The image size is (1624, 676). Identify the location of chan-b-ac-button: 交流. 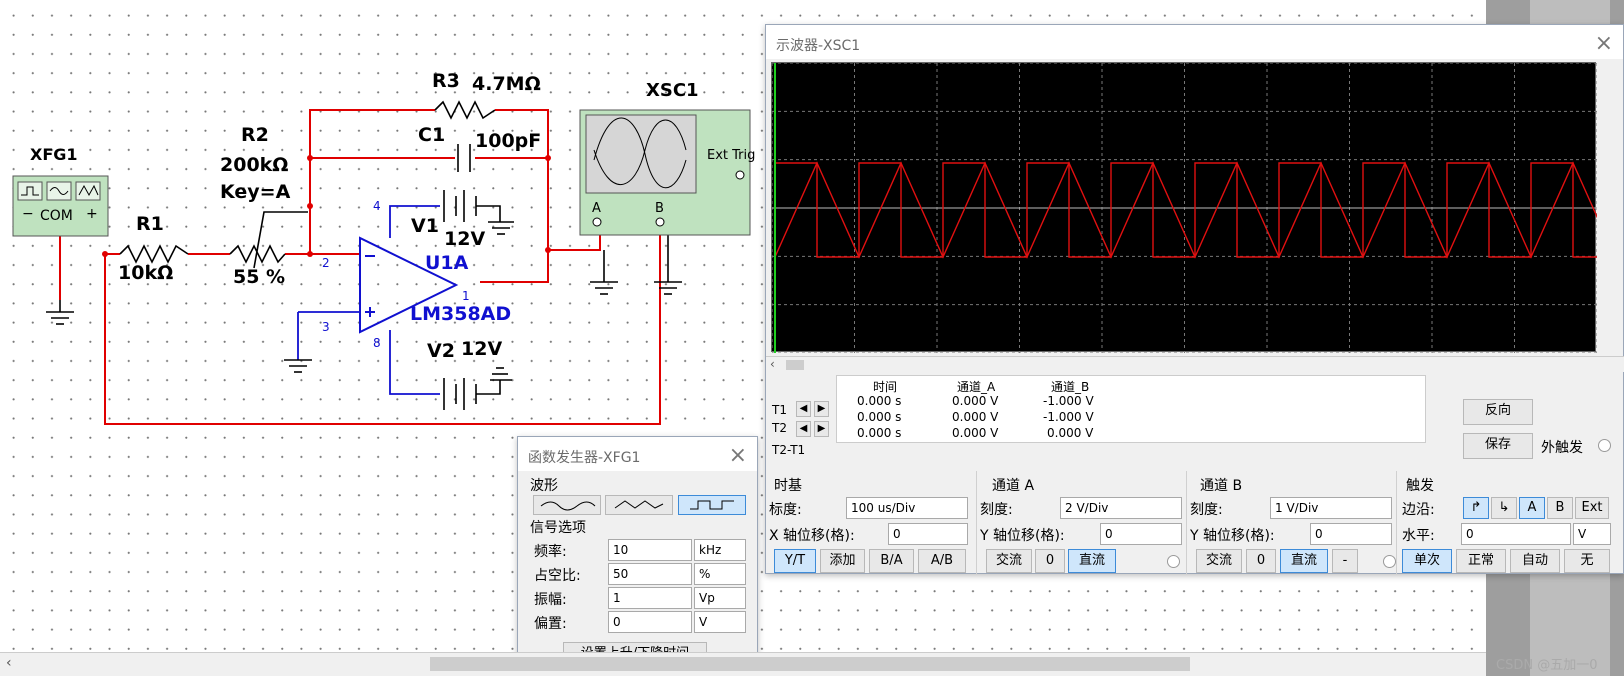
(1219, 561).